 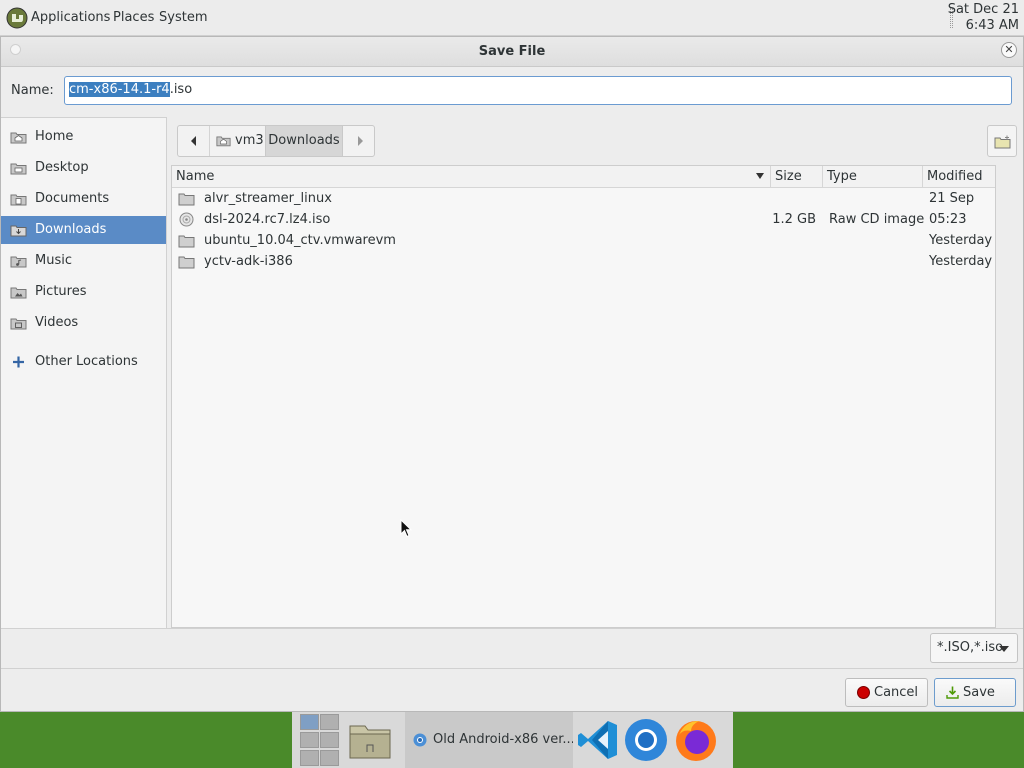 I want to click on stop-icon, so click(x=863, y=692).